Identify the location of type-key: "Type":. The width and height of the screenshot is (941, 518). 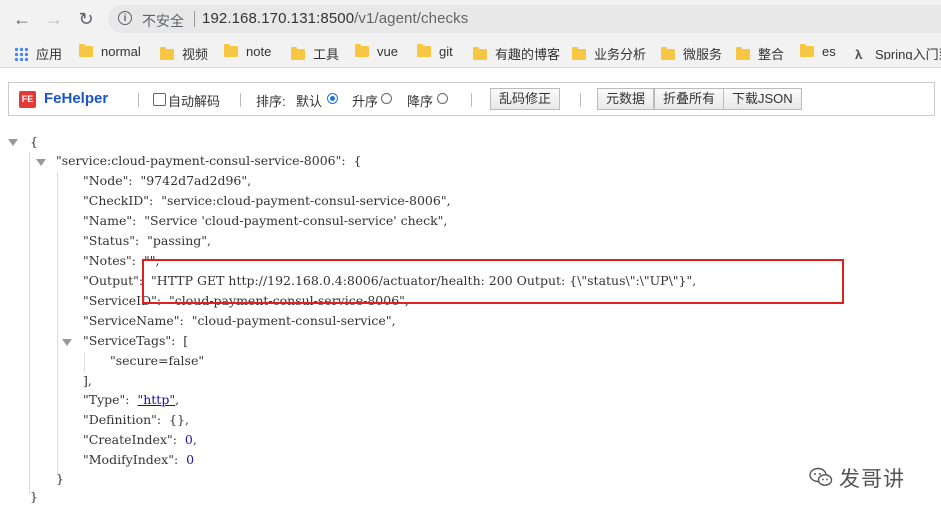
(110, 399).